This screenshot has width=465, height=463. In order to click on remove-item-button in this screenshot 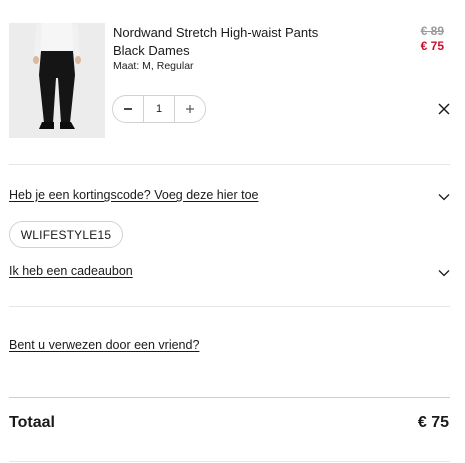, I will do `click(444, 109)`.